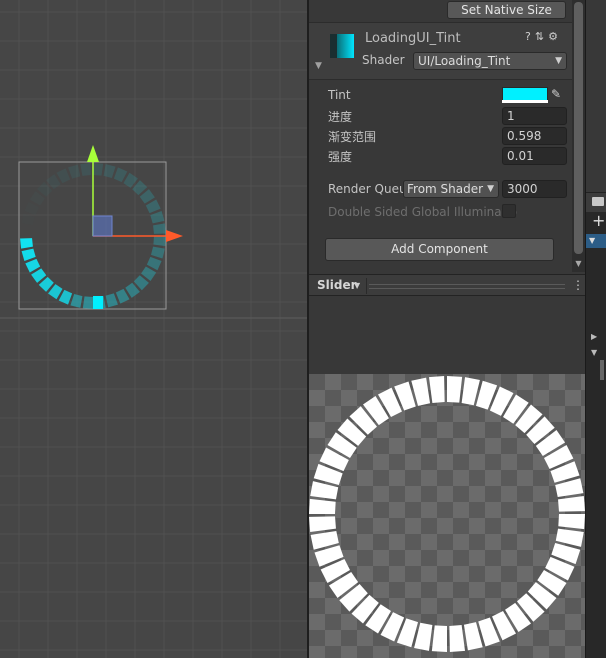 This screenshot has height=658, width=606. I want to click on gizmo-x-arrow, so click(174, 236).